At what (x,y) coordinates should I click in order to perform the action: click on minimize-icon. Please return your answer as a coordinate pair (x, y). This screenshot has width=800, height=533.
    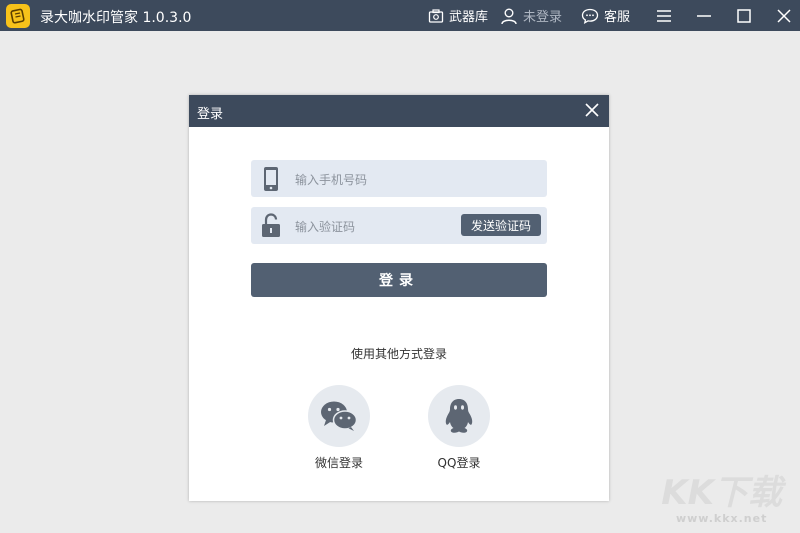
    Looking at the image, I should click on (704, 15).